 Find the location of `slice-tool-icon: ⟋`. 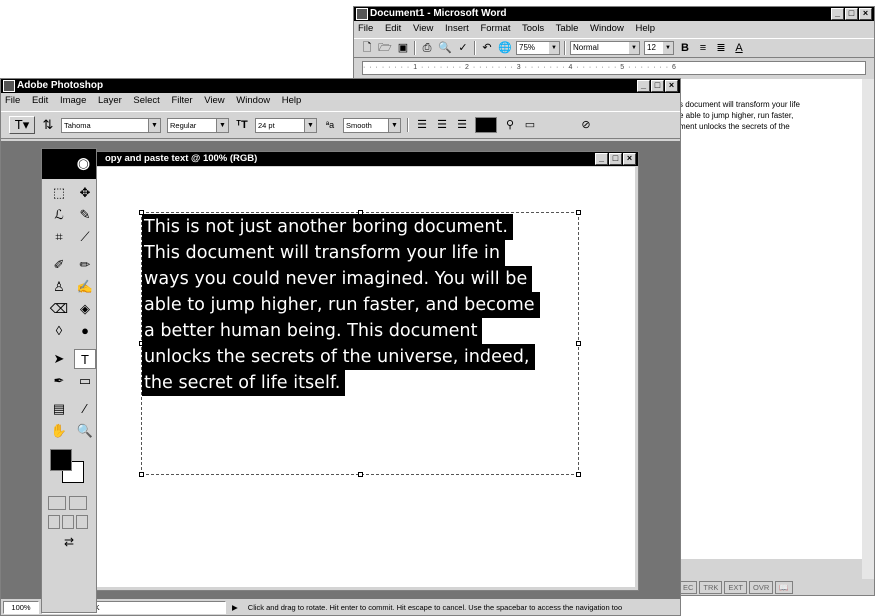

slice-tool-icon: ⟋ is located at coordinates (85, 237).